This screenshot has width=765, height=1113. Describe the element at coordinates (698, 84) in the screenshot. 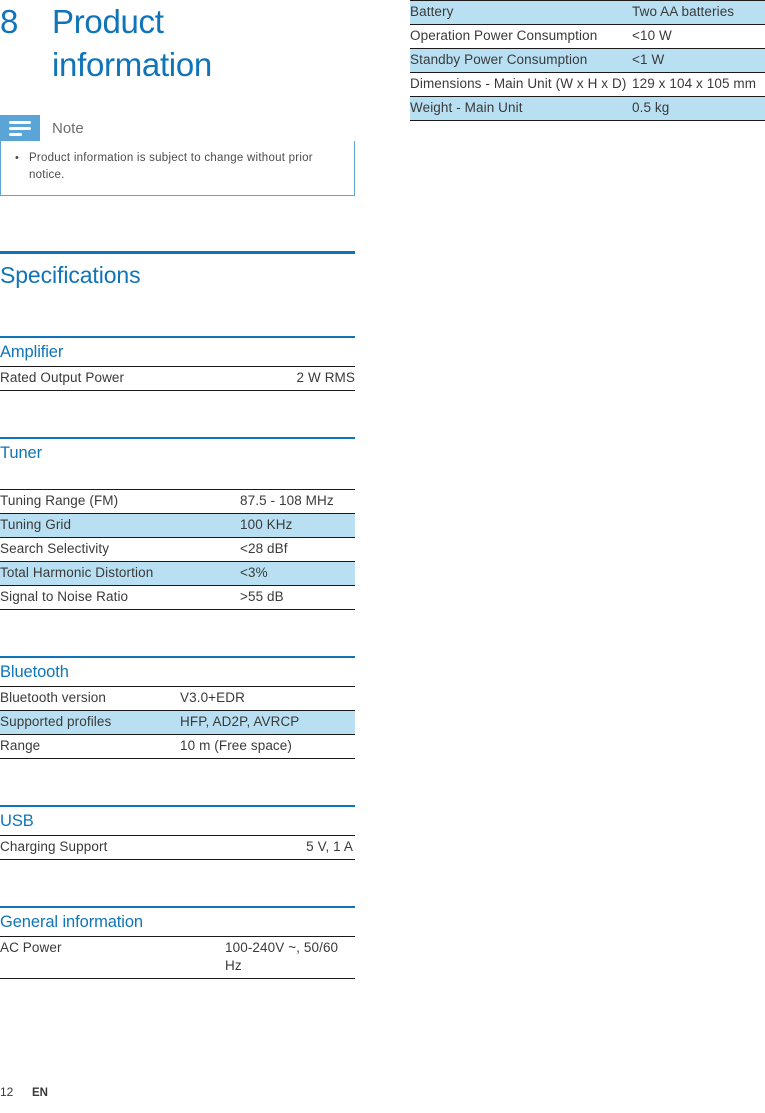

I see `row-value: 129 x 104 x 105 mm` at that location.